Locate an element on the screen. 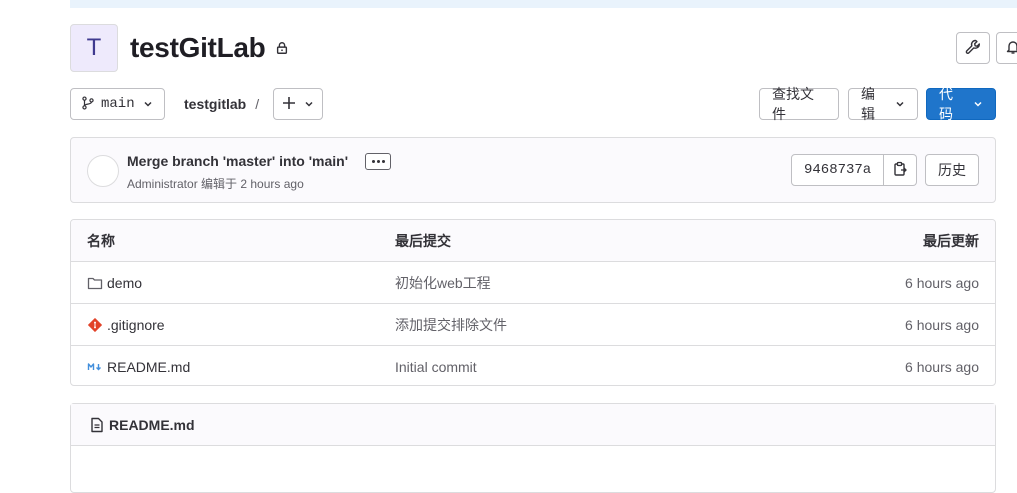 This screenshot has width=1017, height=493. notifications-button is located at coordinates (1006, 48).